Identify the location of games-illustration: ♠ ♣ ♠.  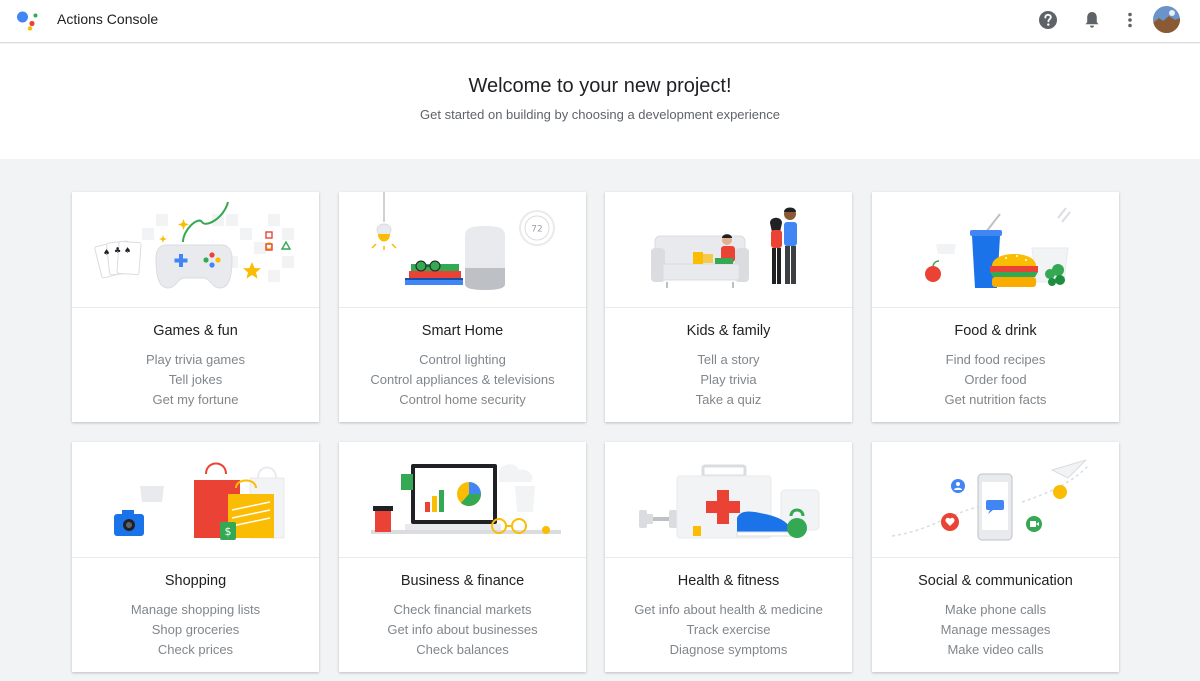
(195, 250).